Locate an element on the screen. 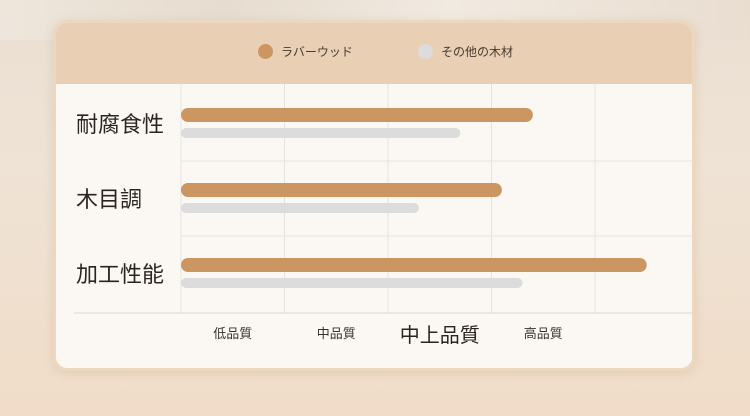 The width and height of the screenshot is (750, 416). x-tick-label: 高品質 is located at coordinates (543, 334).